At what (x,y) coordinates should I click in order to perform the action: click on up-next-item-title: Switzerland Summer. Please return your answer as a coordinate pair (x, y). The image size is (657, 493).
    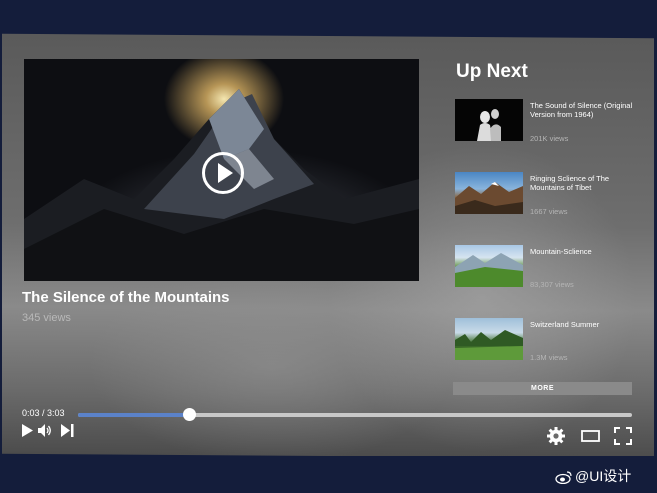
    Looking at the image, I should click on (565, 324).